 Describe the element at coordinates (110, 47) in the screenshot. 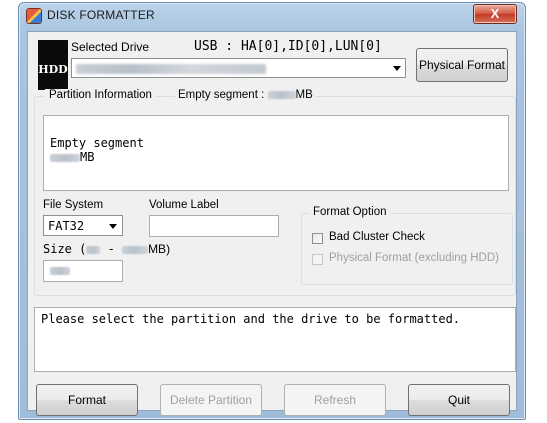

I see `selected-drive-label: Selected Drive` at that location.